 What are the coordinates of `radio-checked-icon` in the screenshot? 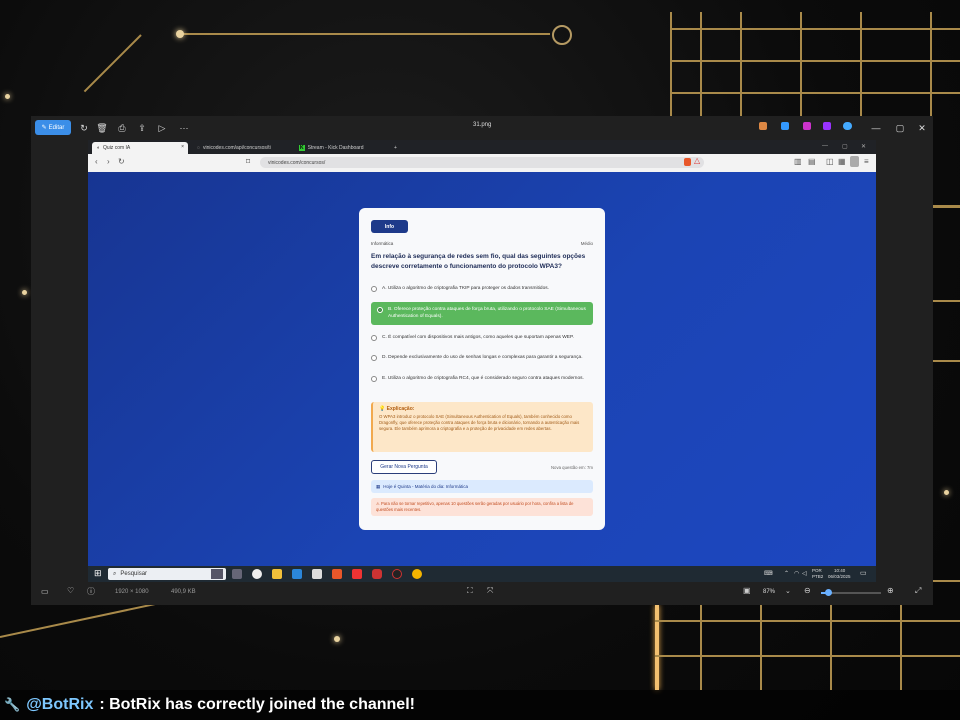 It's located at (380, 310).